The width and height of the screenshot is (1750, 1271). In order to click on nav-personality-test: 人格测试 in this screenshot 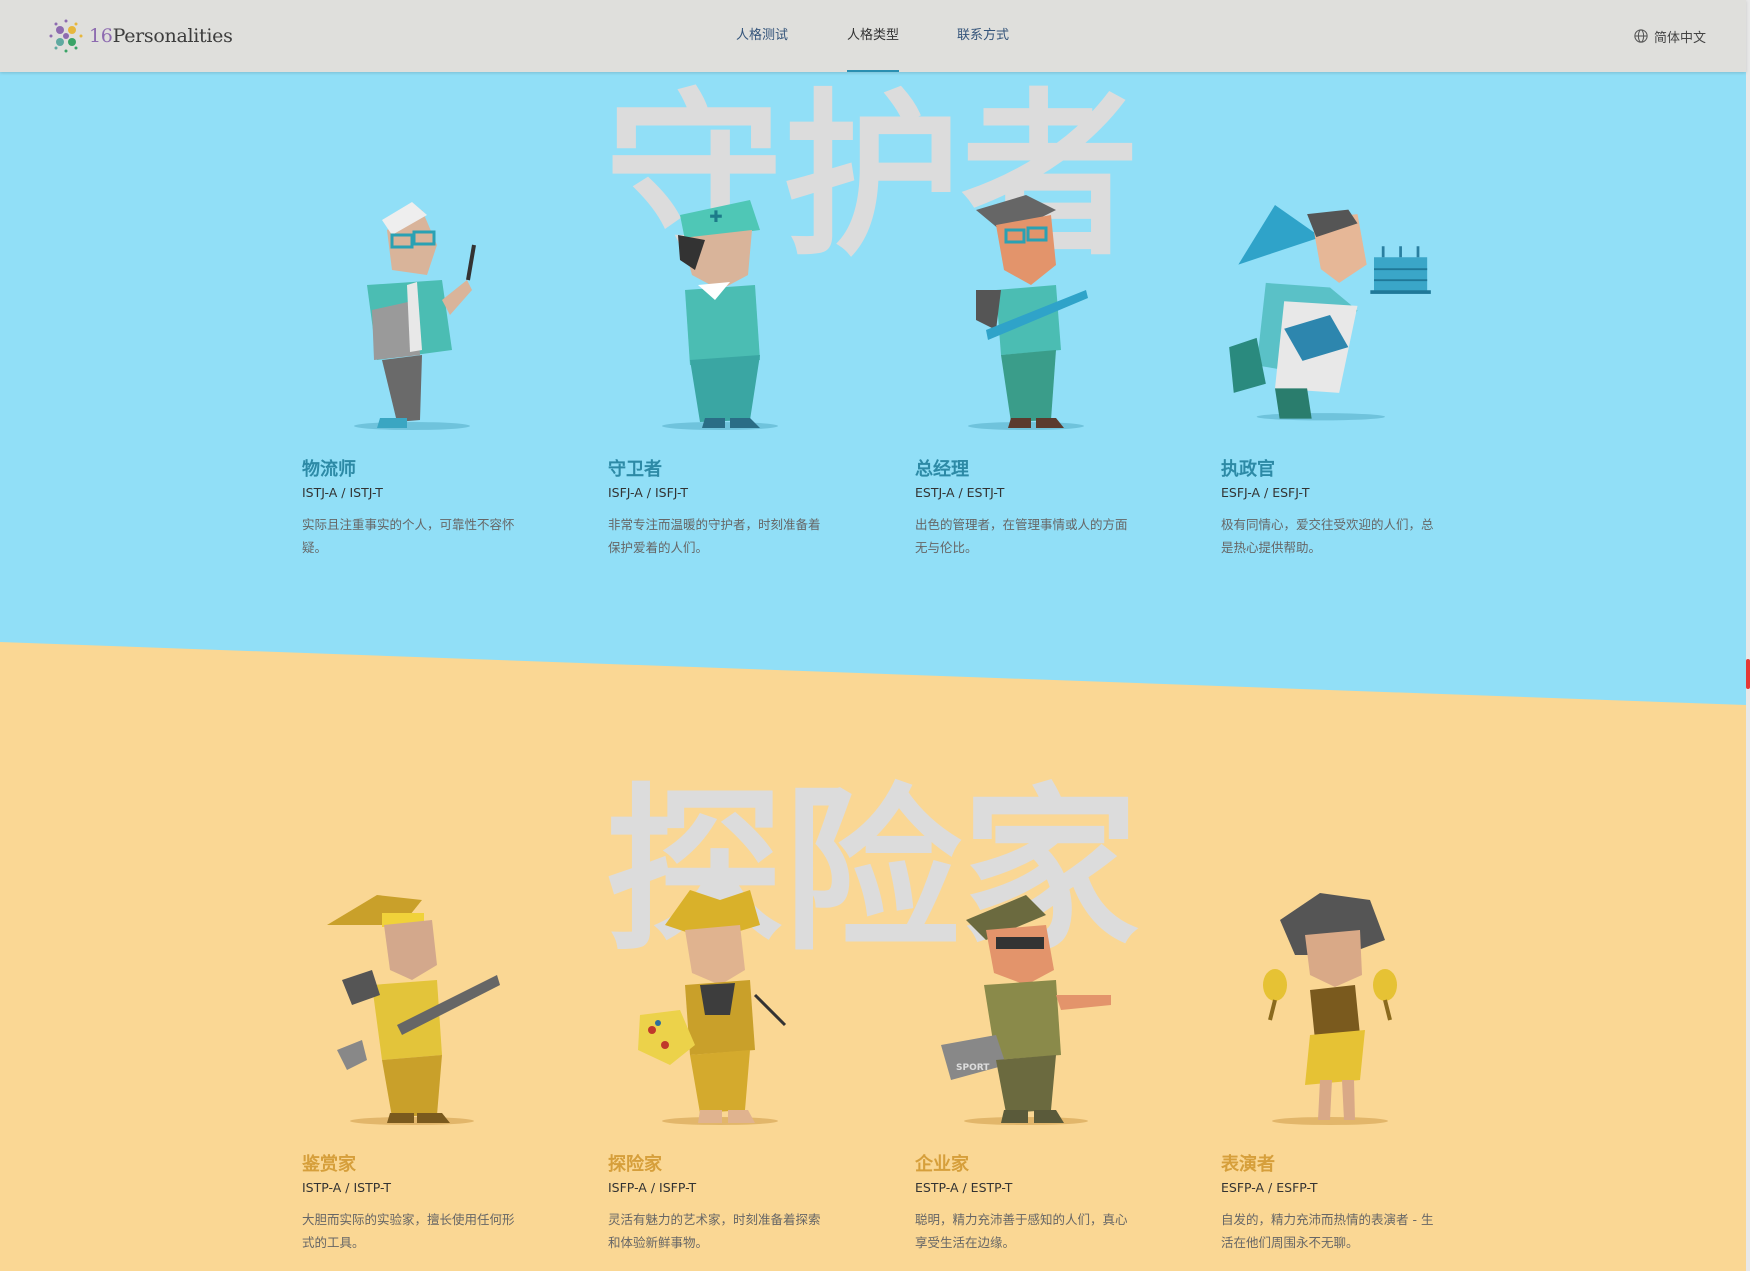, I will do `click(762, 36)`.